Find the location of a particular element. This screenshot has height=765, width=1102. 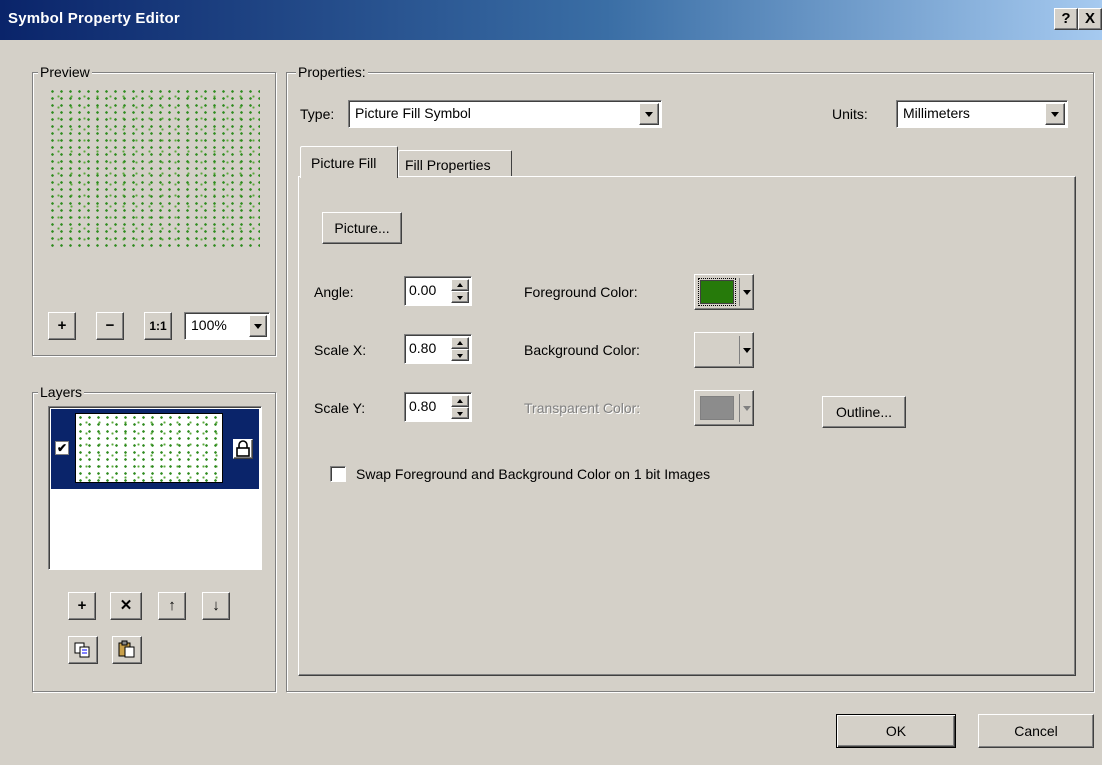

transparent-color-label: Transparent Color: is located at coordinates (582, 408).